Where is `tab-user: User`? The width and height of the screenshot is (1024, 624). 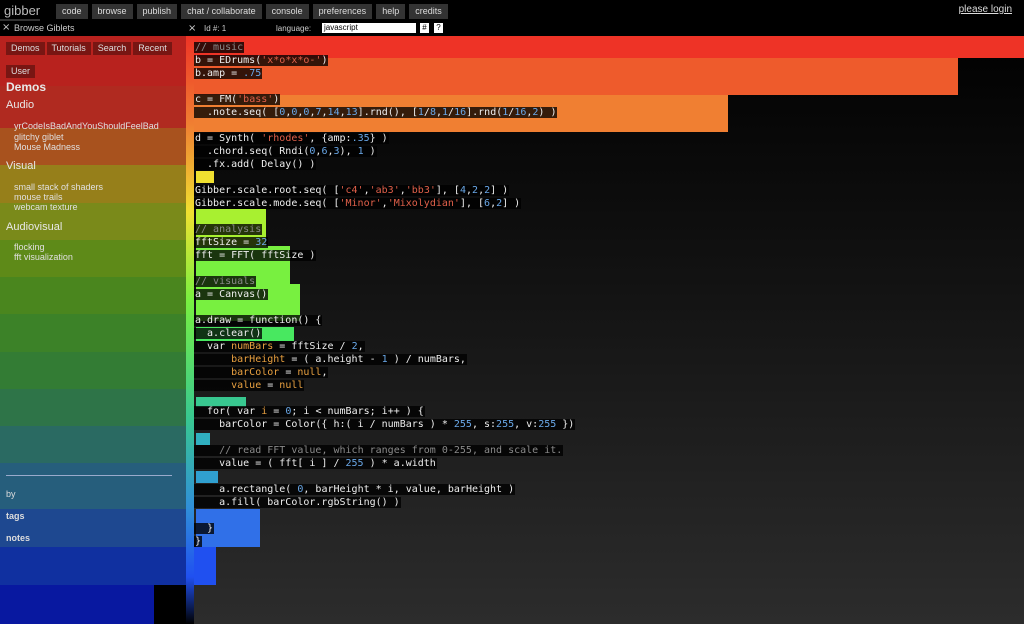
tab-user: User is located at coordinates (21, 71).